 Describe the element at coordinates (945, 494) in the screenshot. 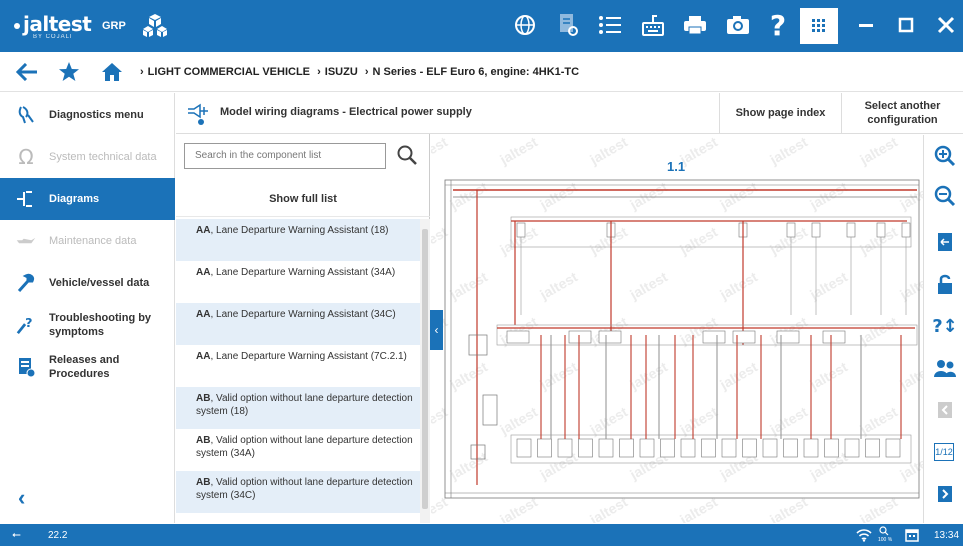

I see `next-page-icon` at that location.